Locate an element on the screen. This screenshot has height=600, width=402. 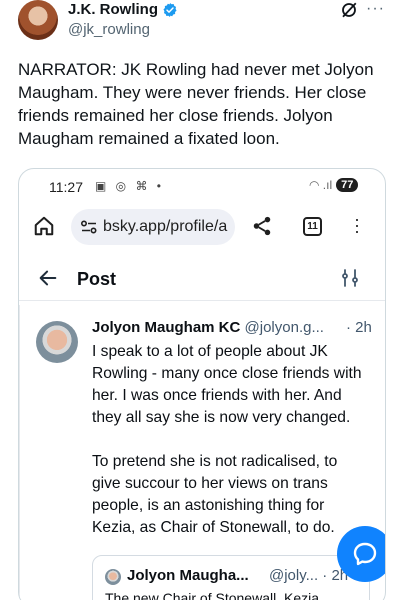
compose-reply-button is located at coordinates (361, 554).